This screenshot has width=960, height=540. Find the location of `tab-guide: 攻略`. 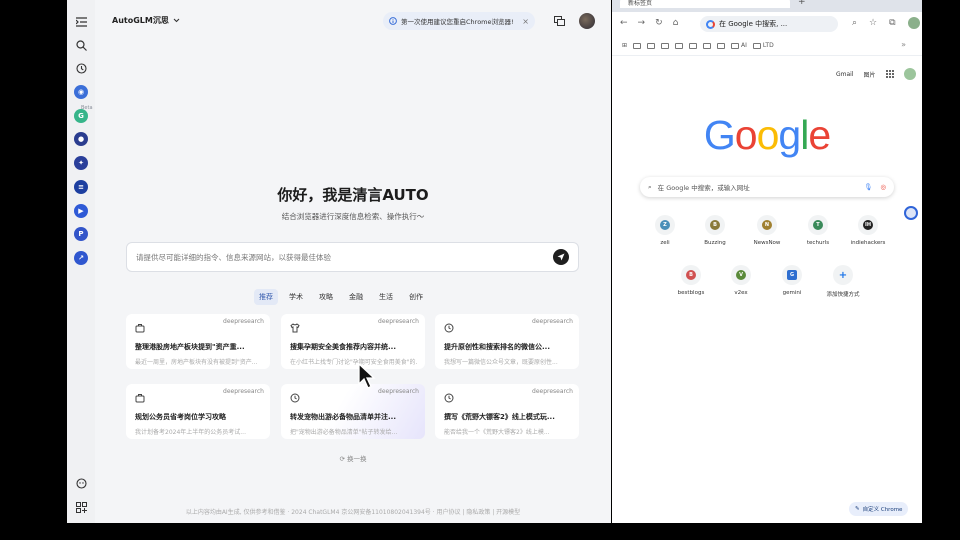

tab-guide: 攻略 is located at coordinates (326, 297).